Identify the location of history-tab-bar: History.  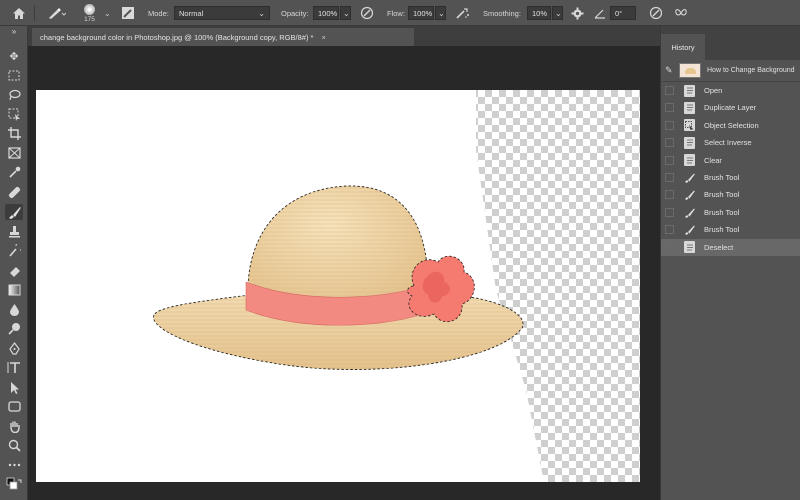
(730, 43).